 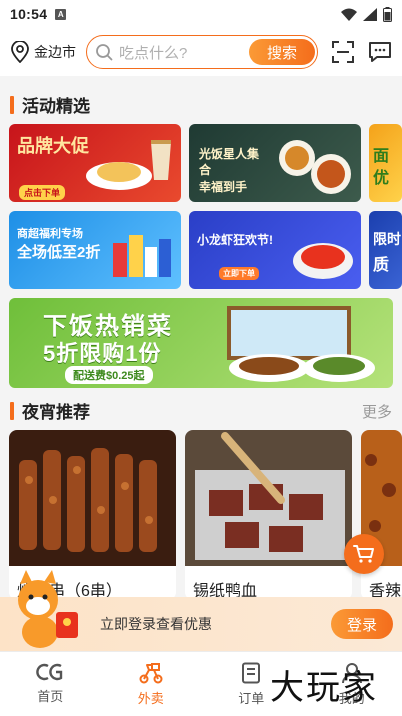 I want to click on banner-title: 限时, so click(x=387, y=239).